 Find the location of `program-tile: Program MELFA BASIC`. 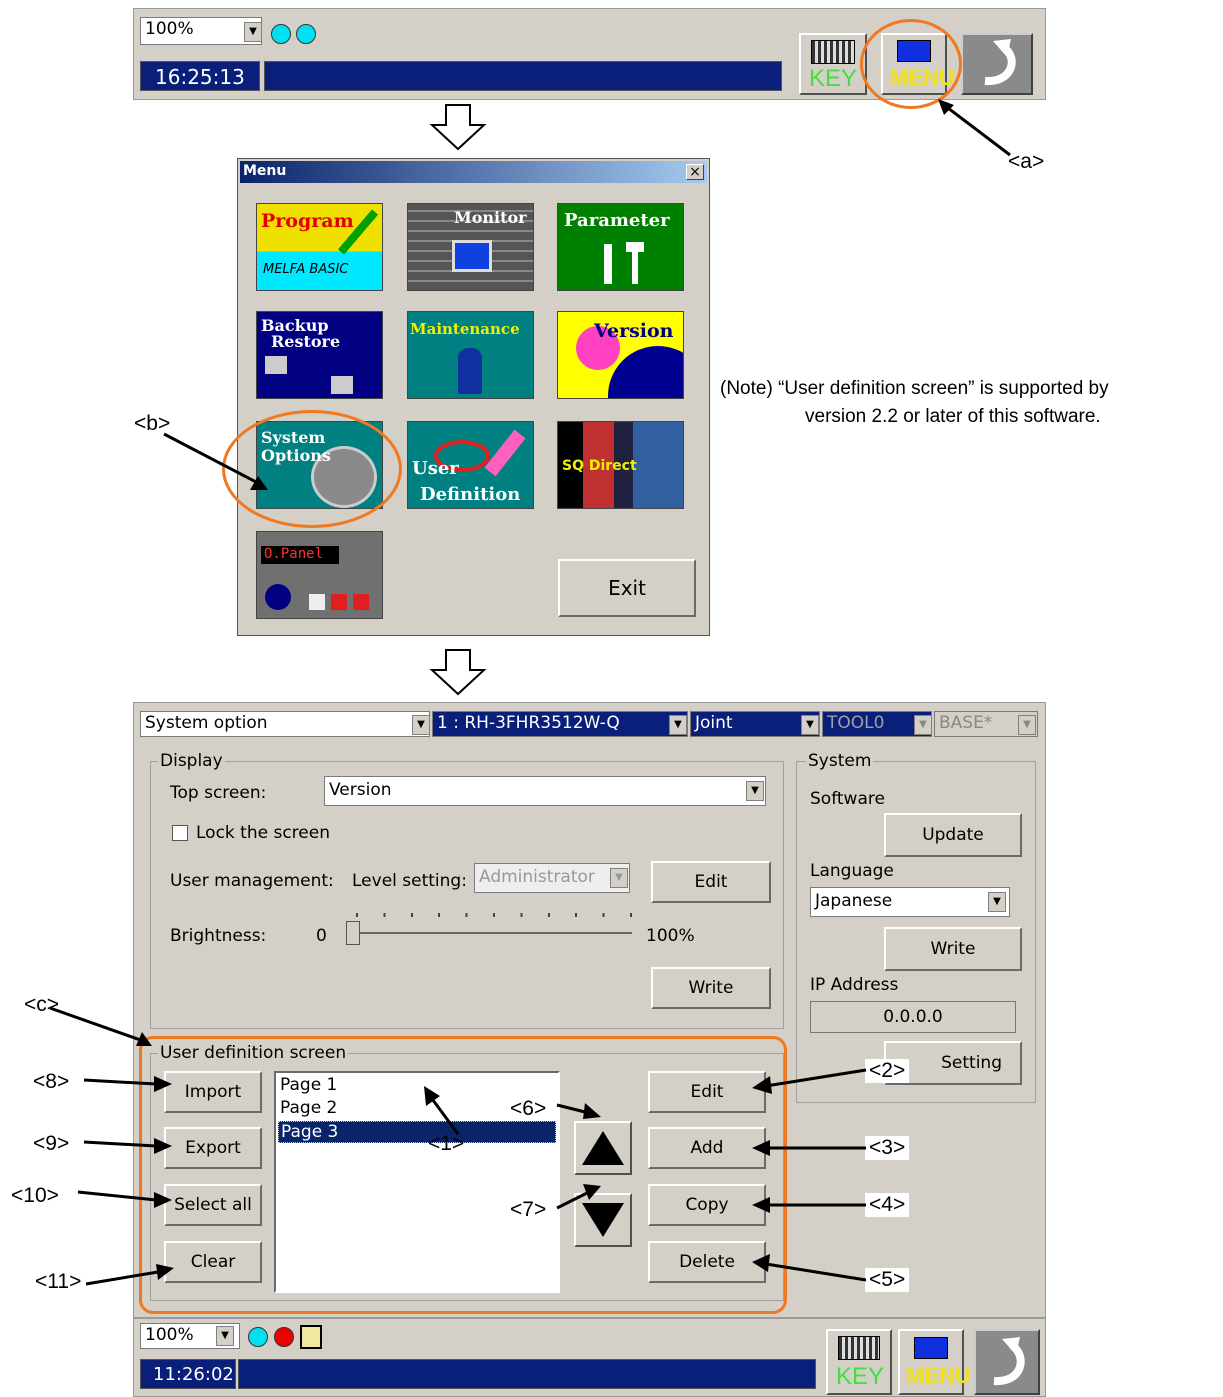

program-tile: Program MELFA BASIC is located at coordinates (319, 247).